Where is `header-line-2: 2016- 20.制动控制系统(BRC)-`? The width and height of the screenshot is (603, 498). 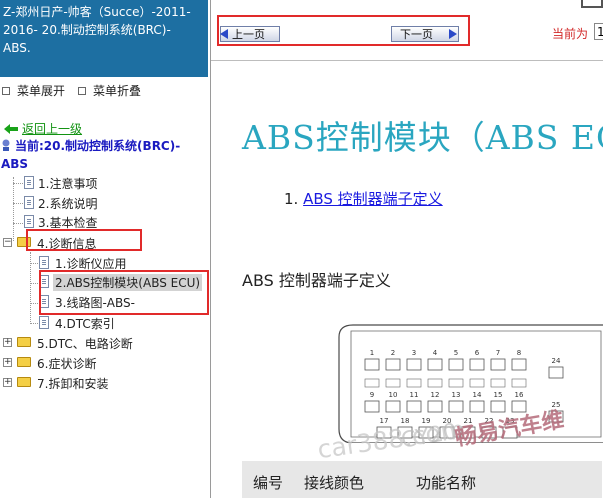 header-line-2: 2016- 20.制动控制系统(BRC)- is located at coordinates (87, 30).